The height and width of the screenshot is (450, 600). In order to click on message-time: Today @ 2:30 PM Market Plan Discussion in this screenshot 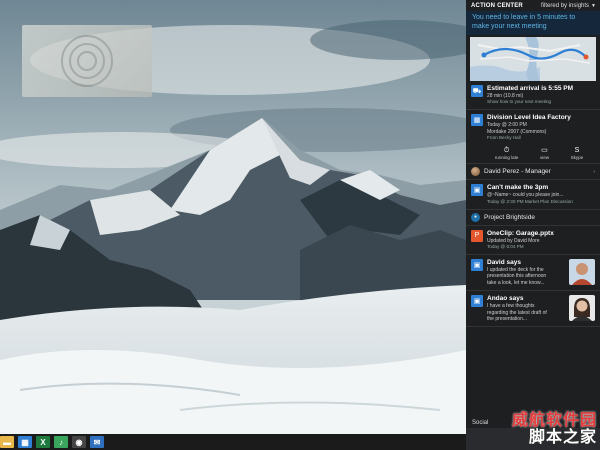, I will do `click(530, 201)`.